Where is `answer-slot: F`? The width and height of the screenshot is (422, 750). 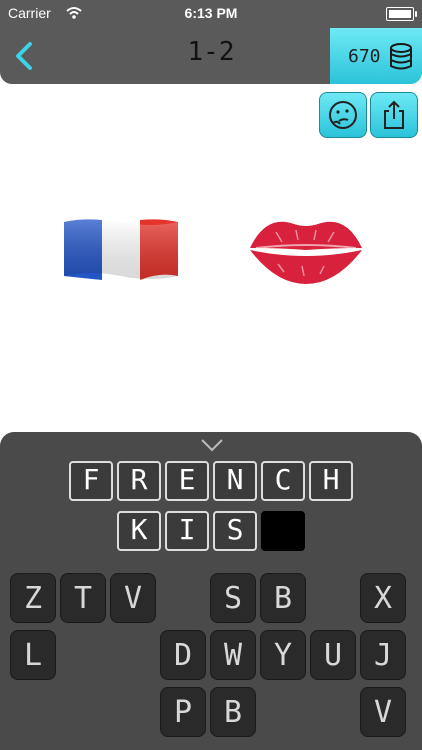
answer-slot: F is located at coordinates (91, 481).